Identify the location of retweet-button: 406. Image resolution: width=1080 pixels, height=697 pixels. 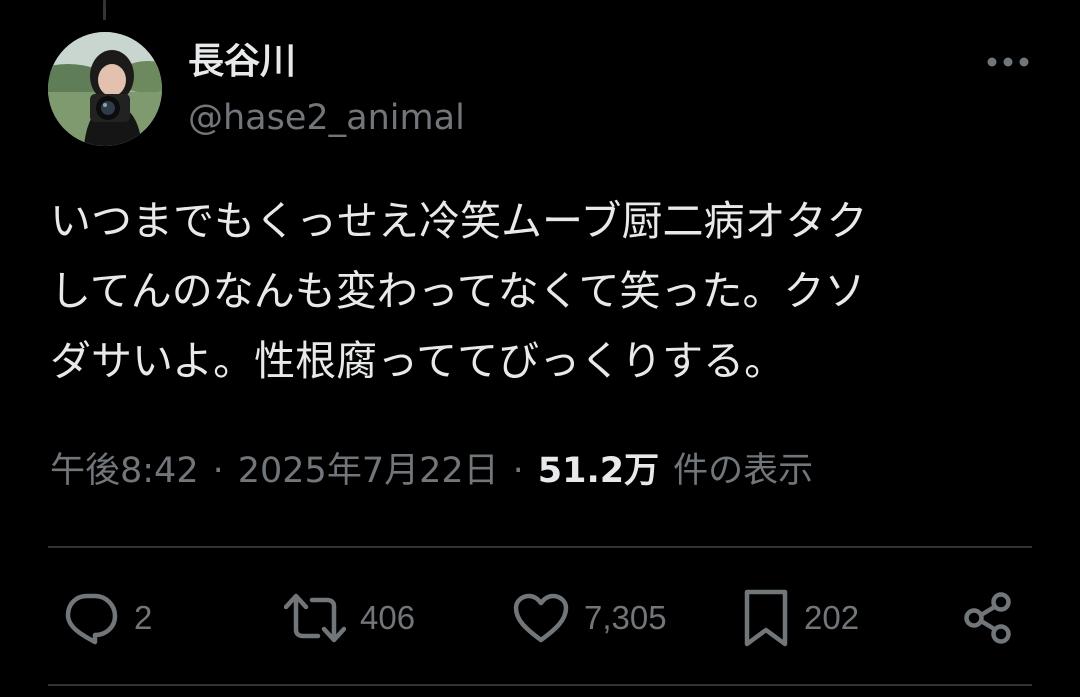
(349, 618).